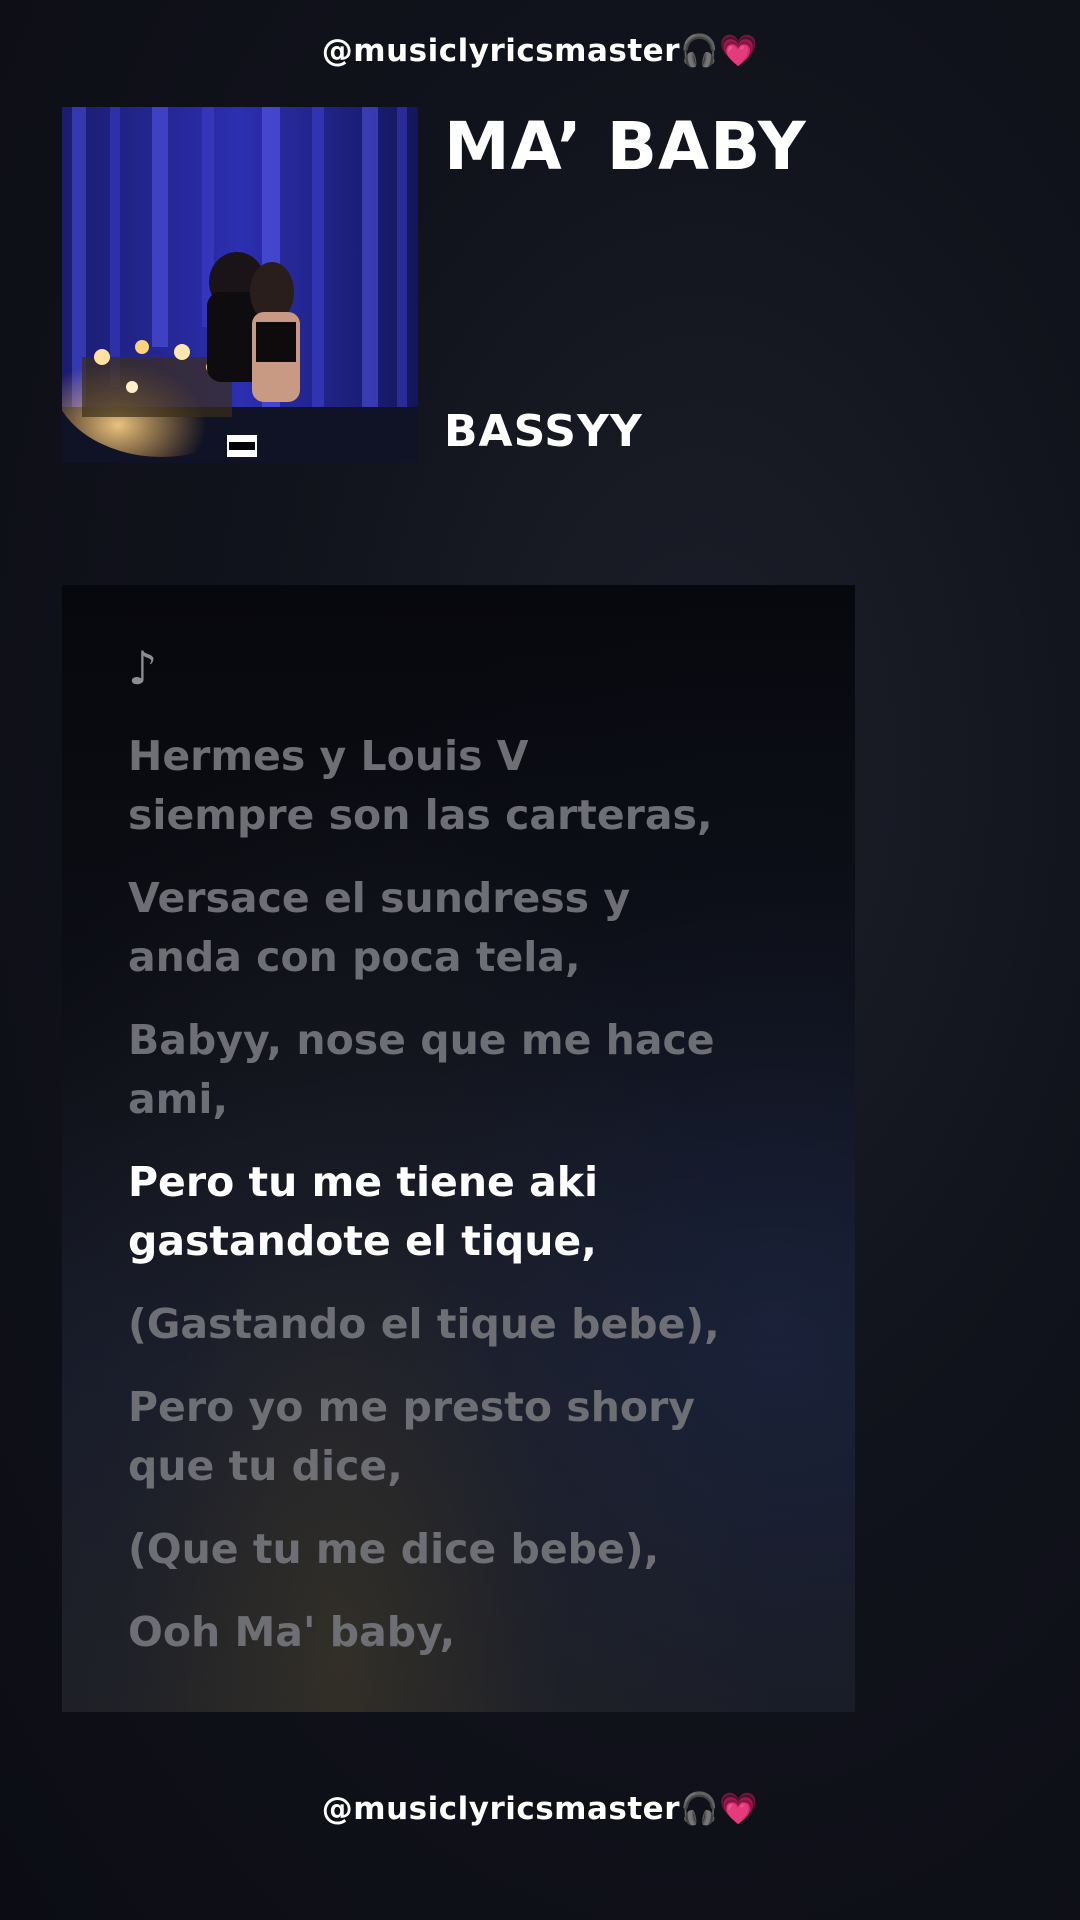 This screenshot has width=1080, height=1920. I want to click on lyric-line: (Gastando el tique bebe),, so click(478, 1324).